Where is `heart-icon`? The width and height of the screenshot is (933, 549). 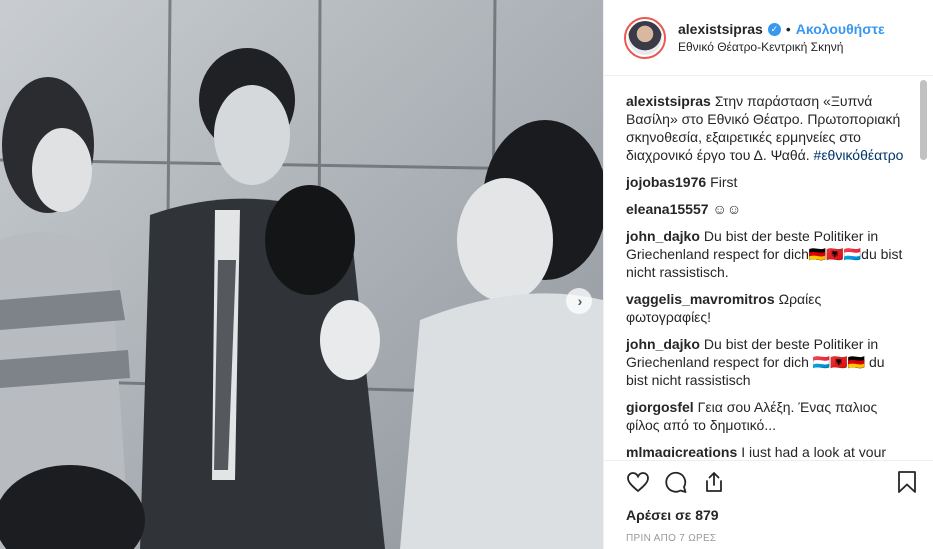
heart-icon is located at coordinates (638, 482).